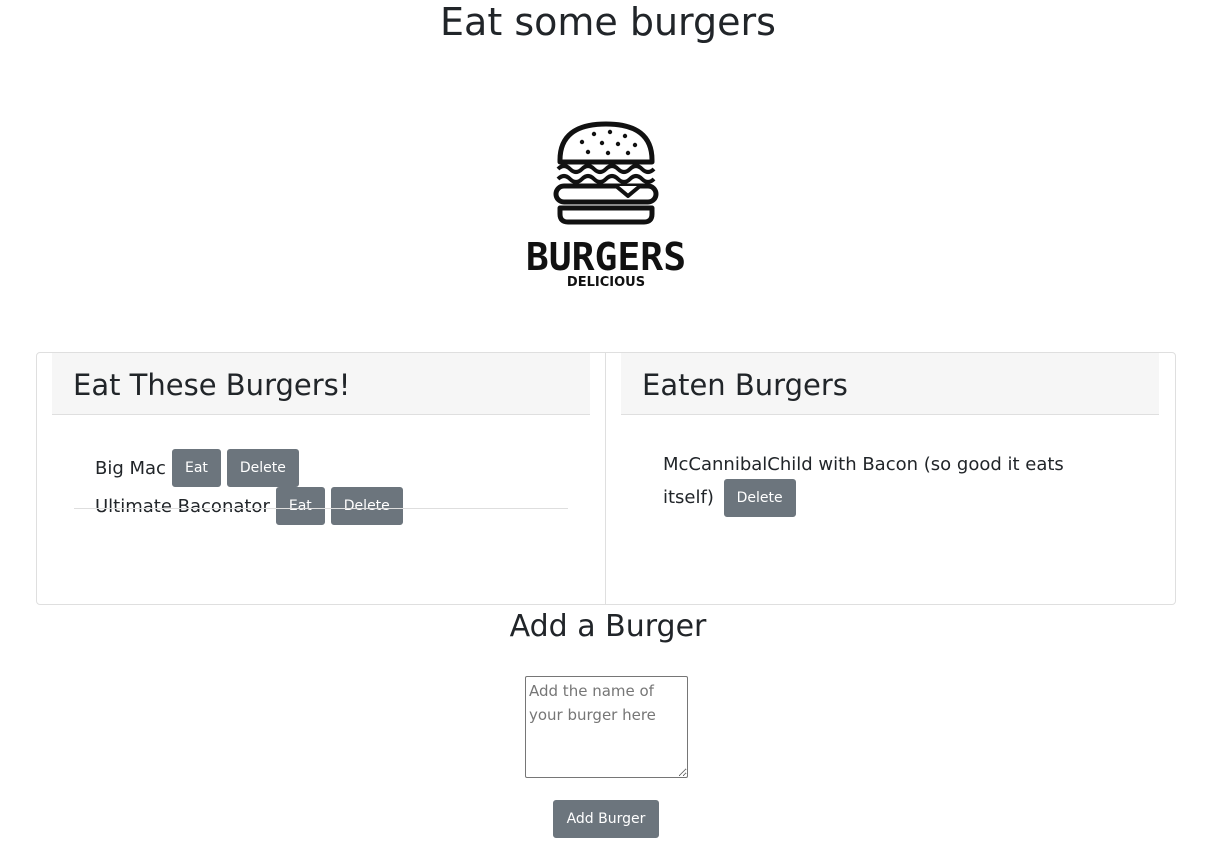  What do you see at coordinates (606, 281) in the screenshot?
I see `logo-tagline: DELICIOUS` at bounding box center [606, 281].